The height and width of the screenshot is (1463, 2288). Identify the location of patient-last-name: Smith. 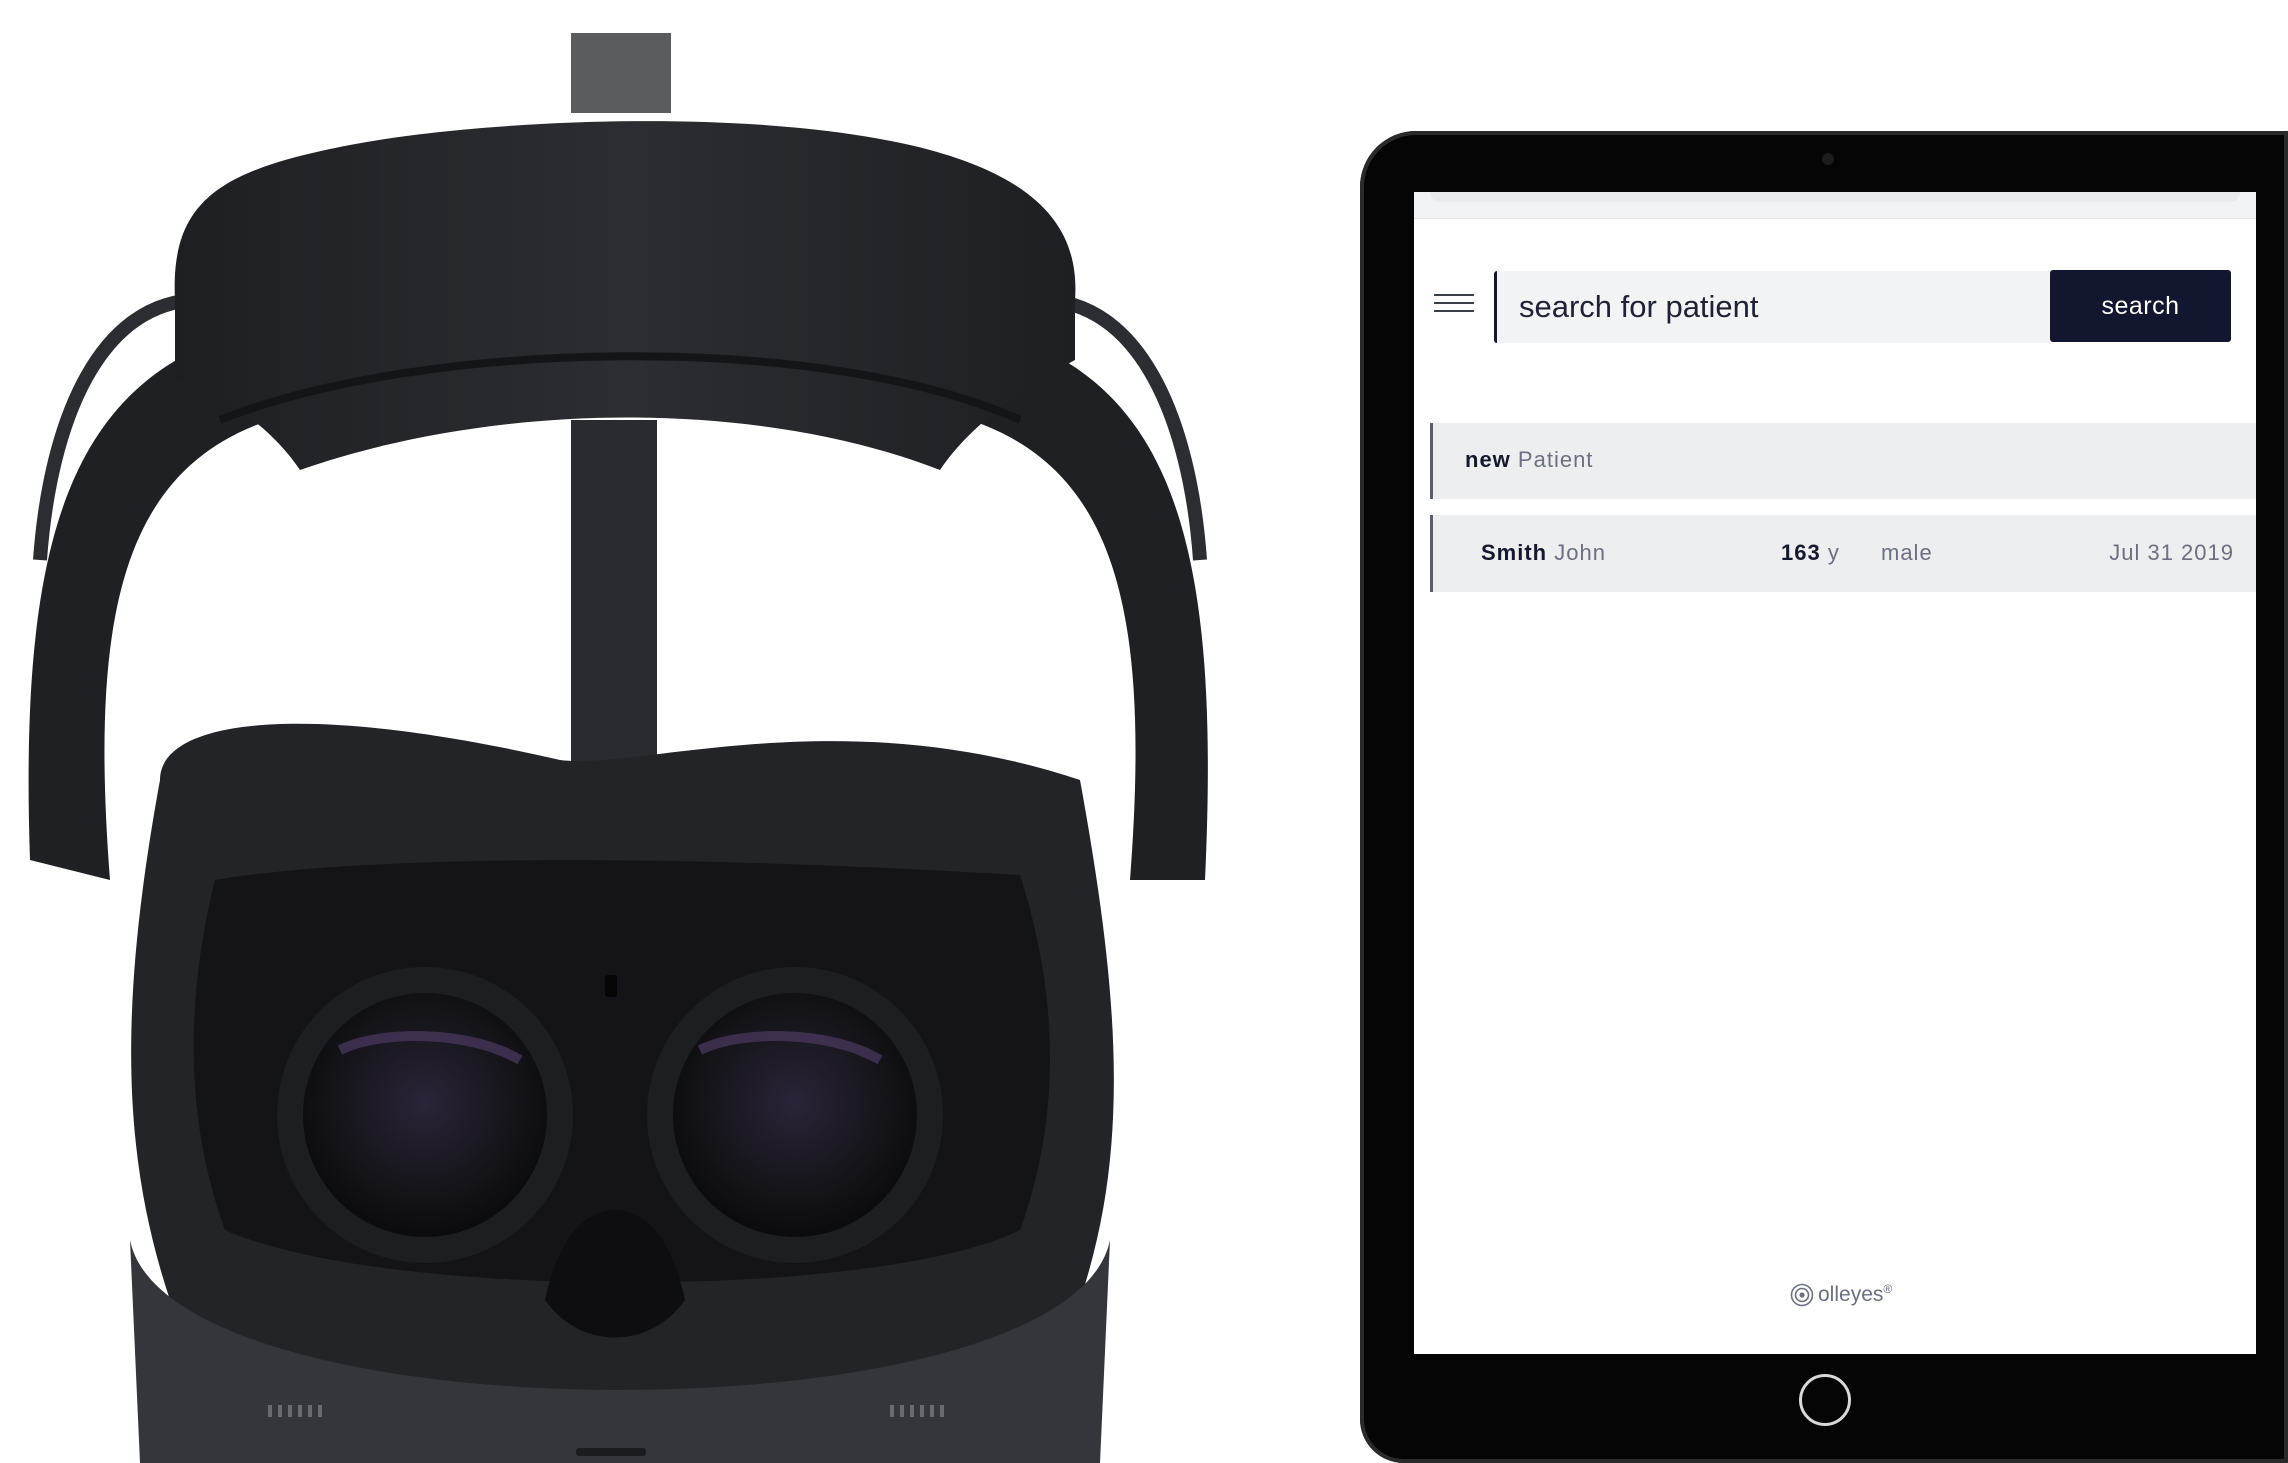
(1514, 552).